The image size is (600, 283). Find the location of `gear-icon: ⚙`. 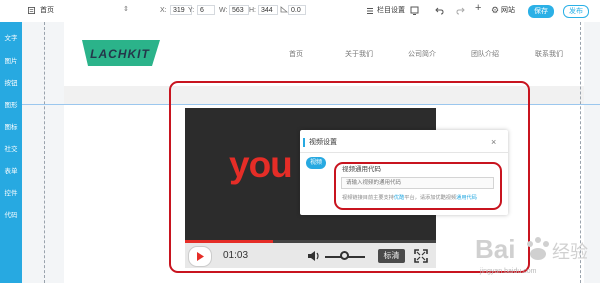

gear-icon: ⚙ is located at coordinates (495, 10).